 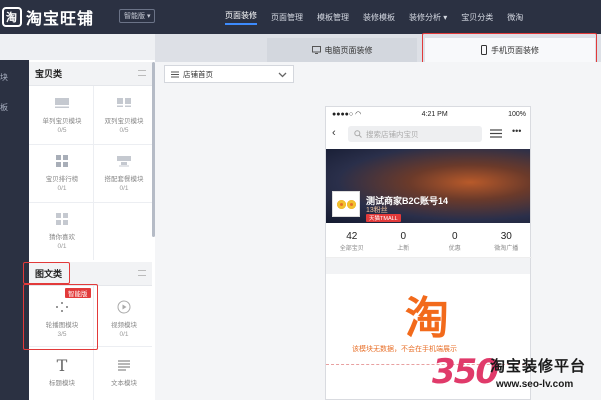 What do you see at coordinates (62, 103) in the screenshot?
I see `single-column-icon` at bounding box center [62, 103].